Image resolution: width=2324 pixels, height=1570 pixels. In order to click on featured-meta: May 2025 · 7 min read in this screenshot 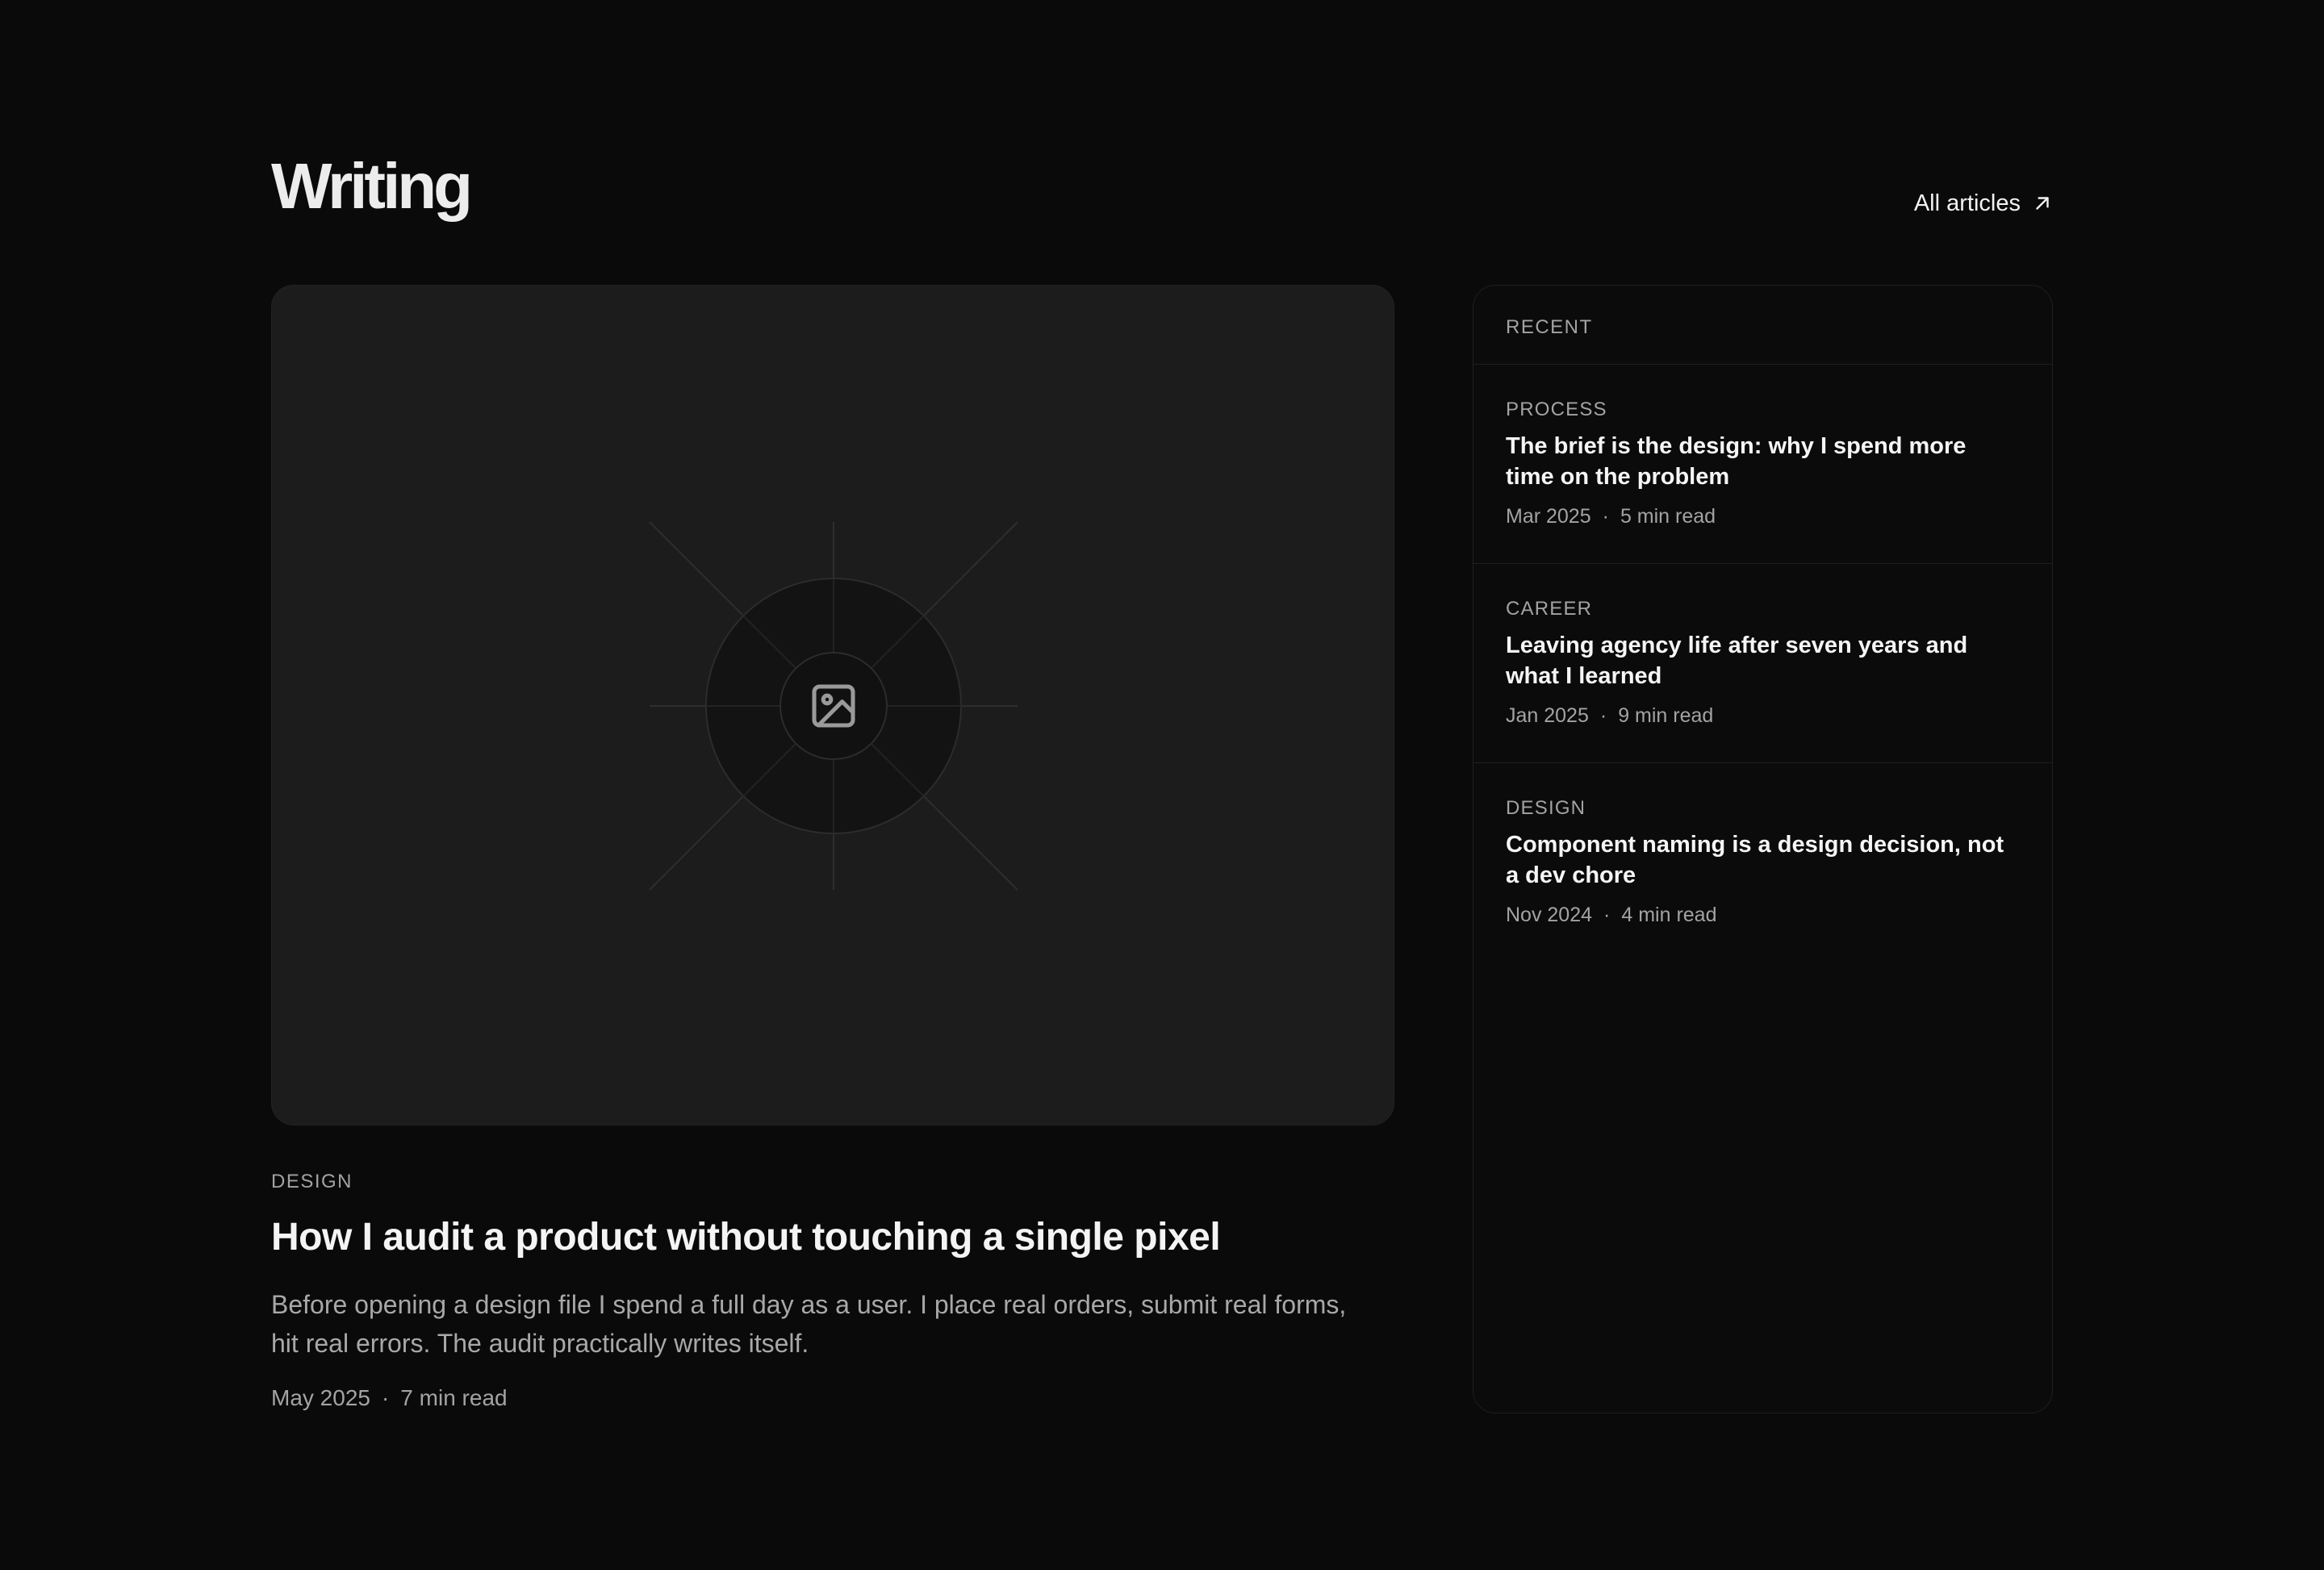, I will do `click(832, 1398)`.